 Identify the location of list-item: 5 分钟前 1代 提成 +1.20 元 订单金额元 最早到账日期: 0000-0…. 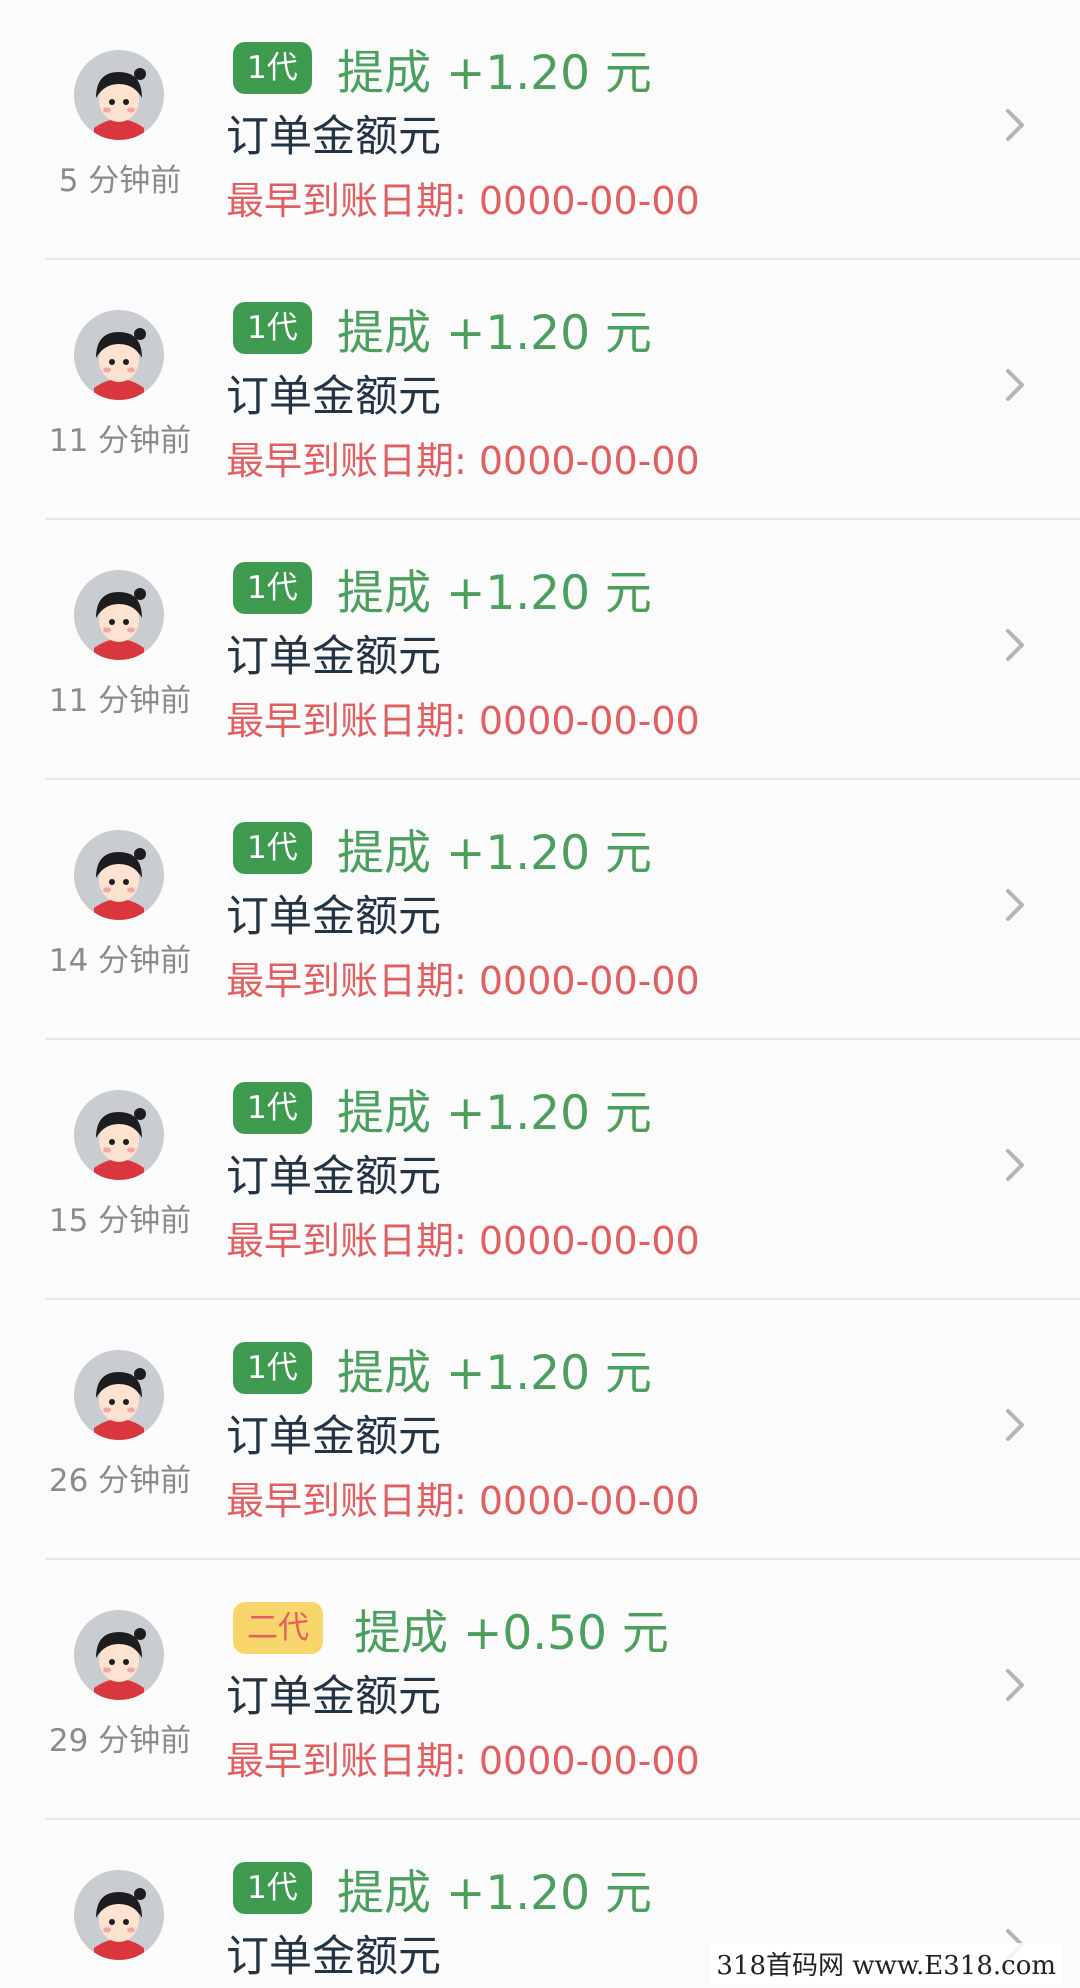
(540, 130).